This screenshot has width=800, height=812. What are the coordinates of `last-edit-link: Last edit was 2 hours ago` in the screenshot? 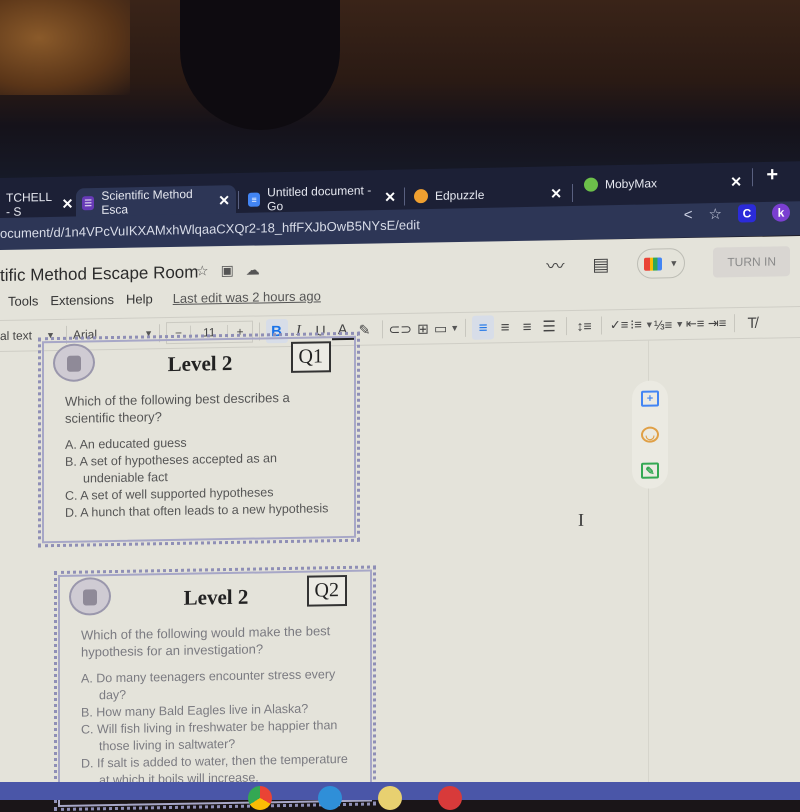 It's located at (247, 297).